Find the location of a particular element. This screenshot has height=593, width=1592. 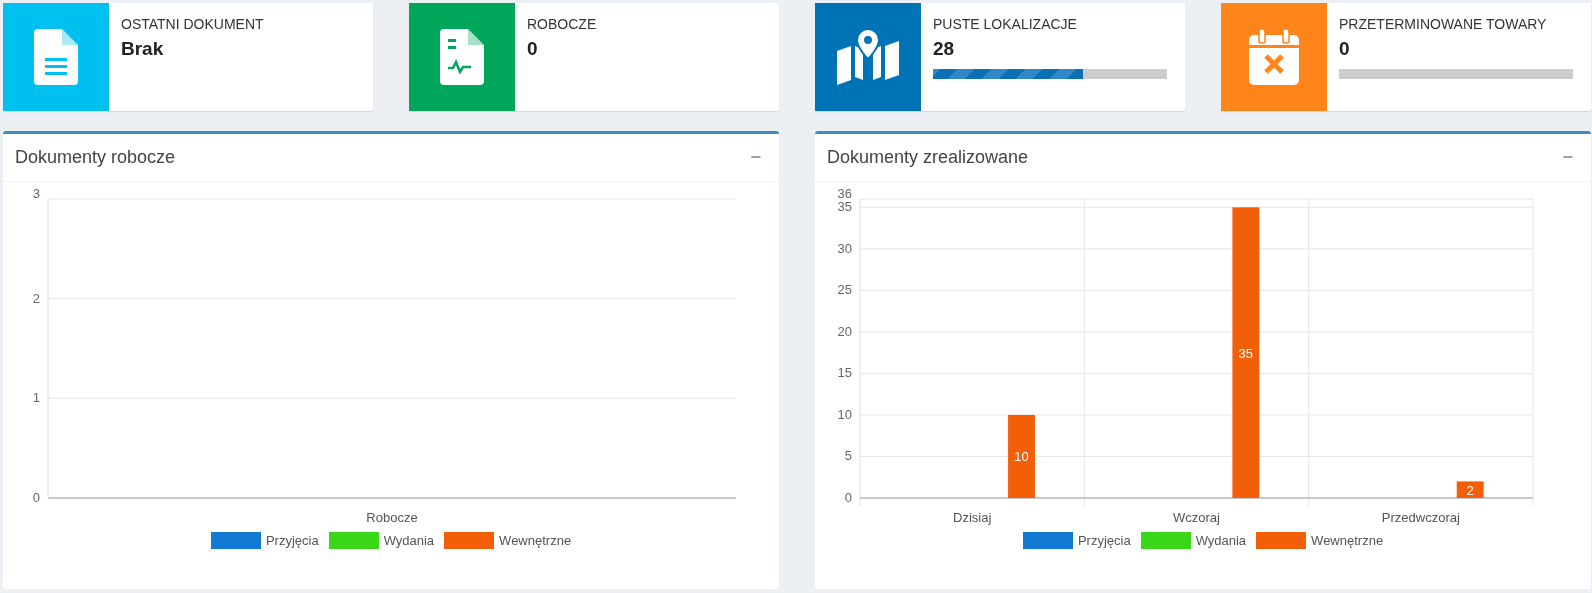

info-title: PRZETERMINOWANE TOWARY is located at coordinates (1443, 24).